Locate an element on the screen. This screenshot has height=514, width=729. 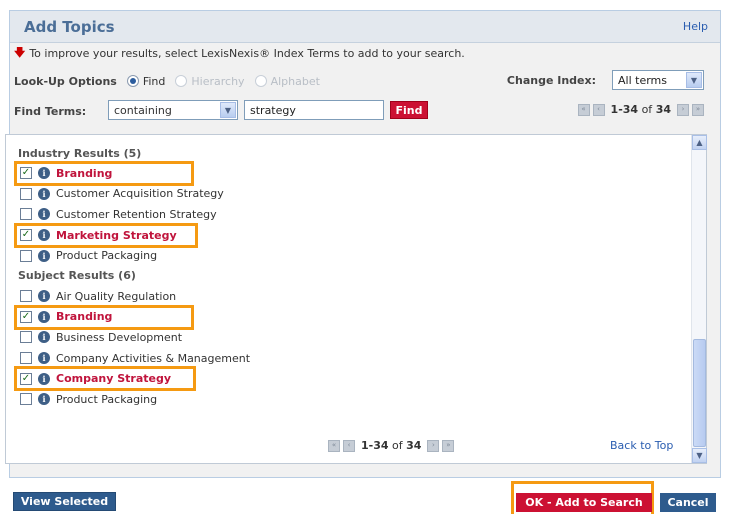
find-terms-input: strategy is located at coordinates (314, 110).